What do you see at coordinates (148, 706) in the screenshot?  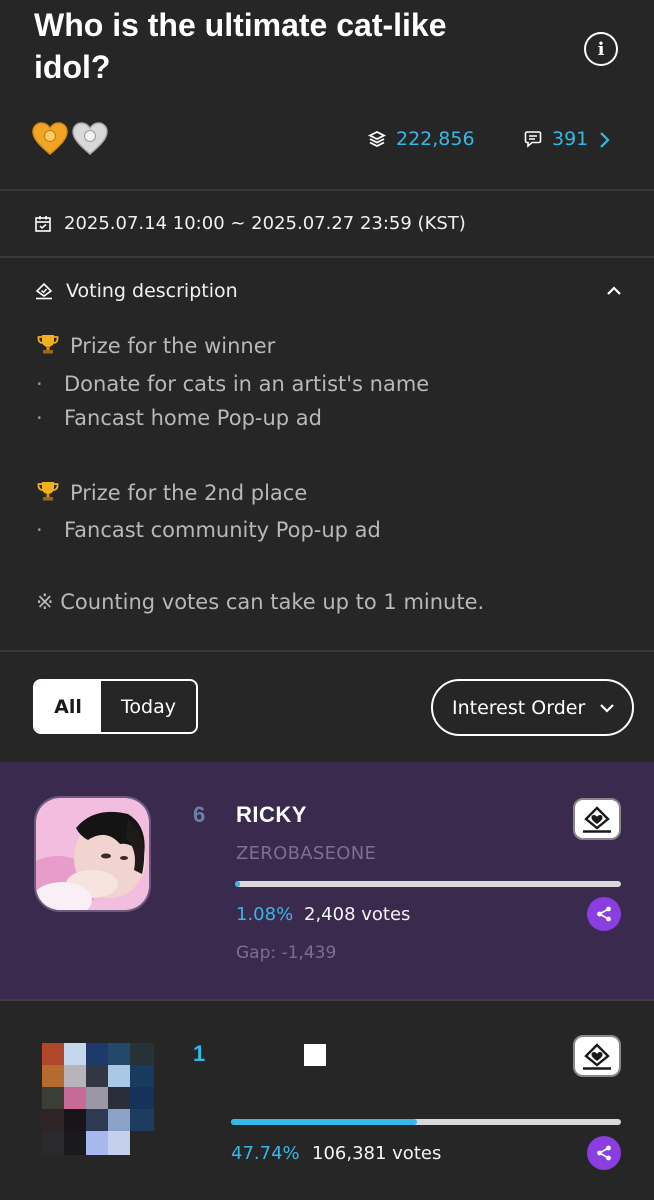 I see `tab-today: Today` at bounding box center [148, 706].